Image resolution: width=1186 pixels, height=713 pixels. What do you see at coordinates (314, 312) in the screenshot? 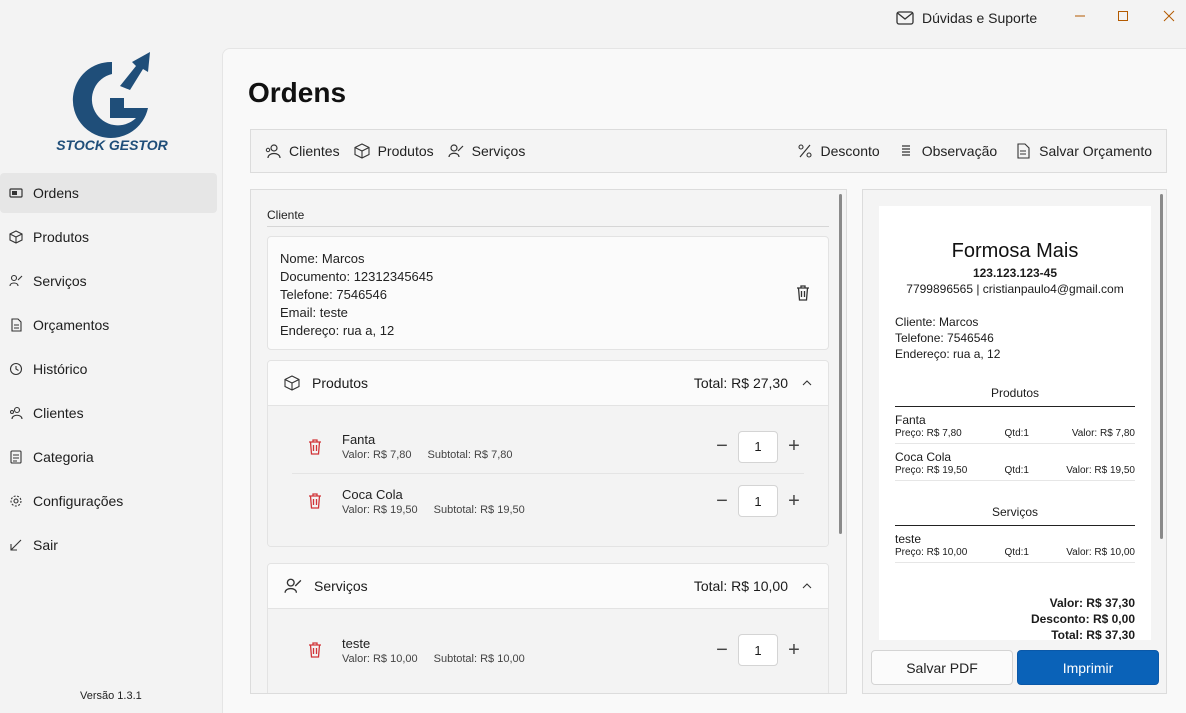
I see `client-email: Email: teste` at bounding box center [314, 312].